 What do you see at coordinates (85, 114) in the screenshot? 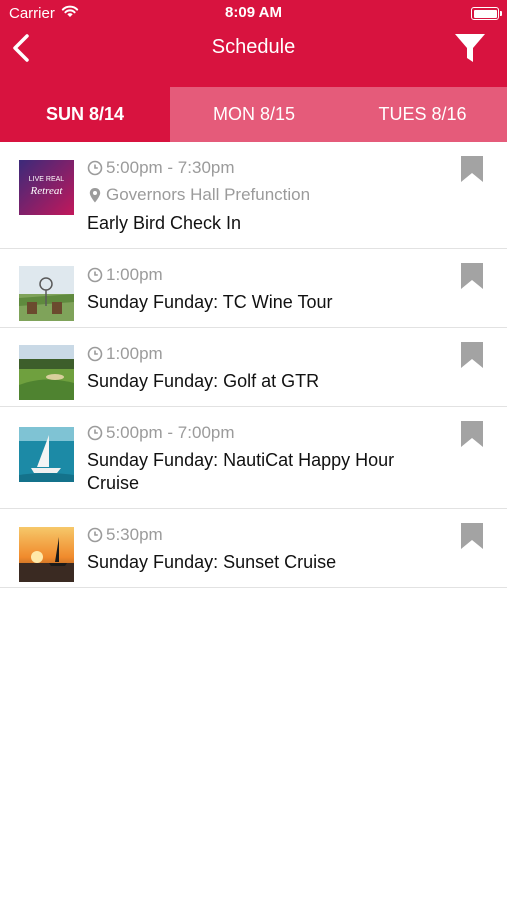
I see `tab-sun-8-14: SUN 8/14` at bounding box center [85, 114].